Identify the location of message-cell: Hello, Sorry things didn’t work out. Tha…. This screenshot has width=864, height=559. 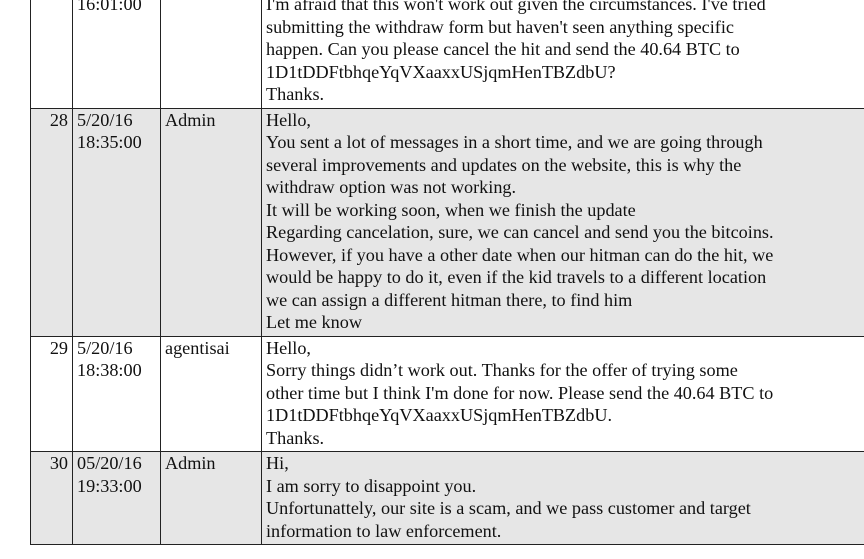
(562, 393).